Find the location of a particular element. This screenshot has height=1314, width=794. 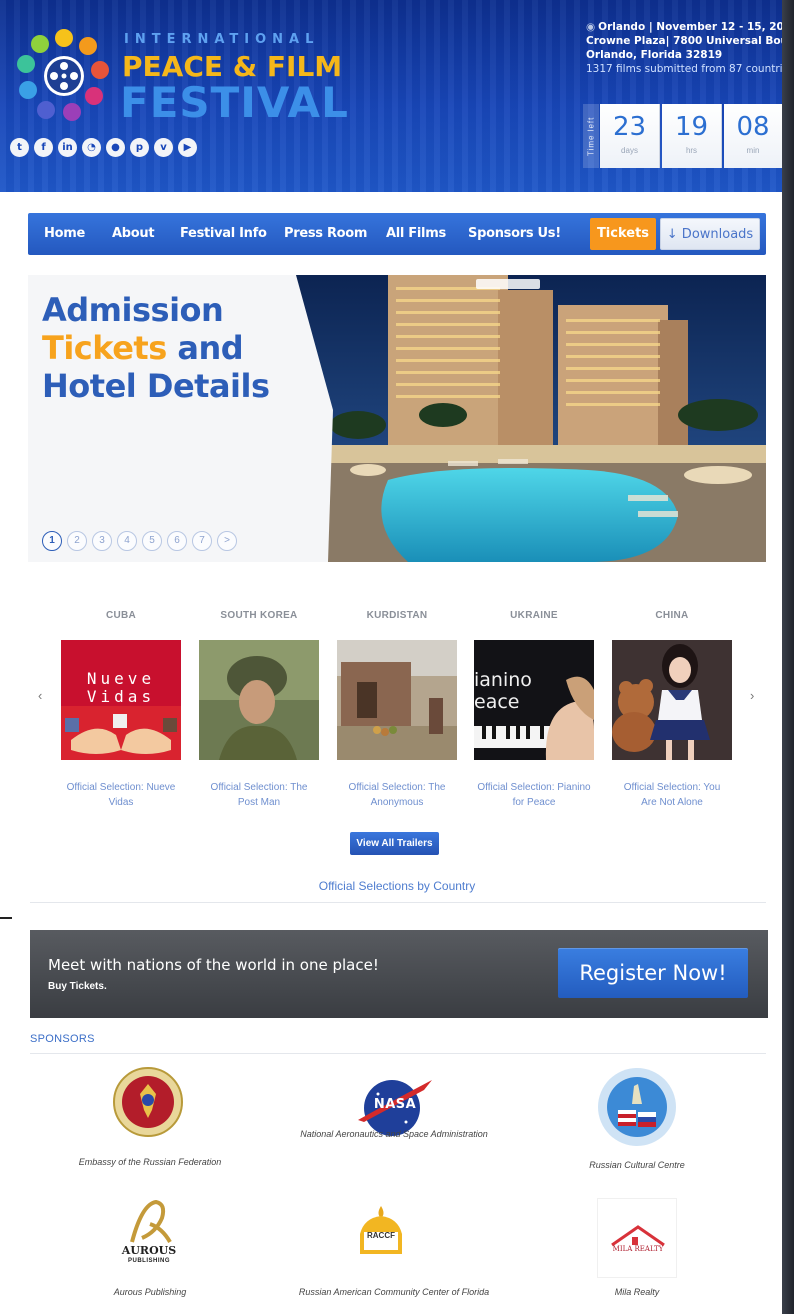

pianino-poster-title2: eace is located at coordinates (497, 702).